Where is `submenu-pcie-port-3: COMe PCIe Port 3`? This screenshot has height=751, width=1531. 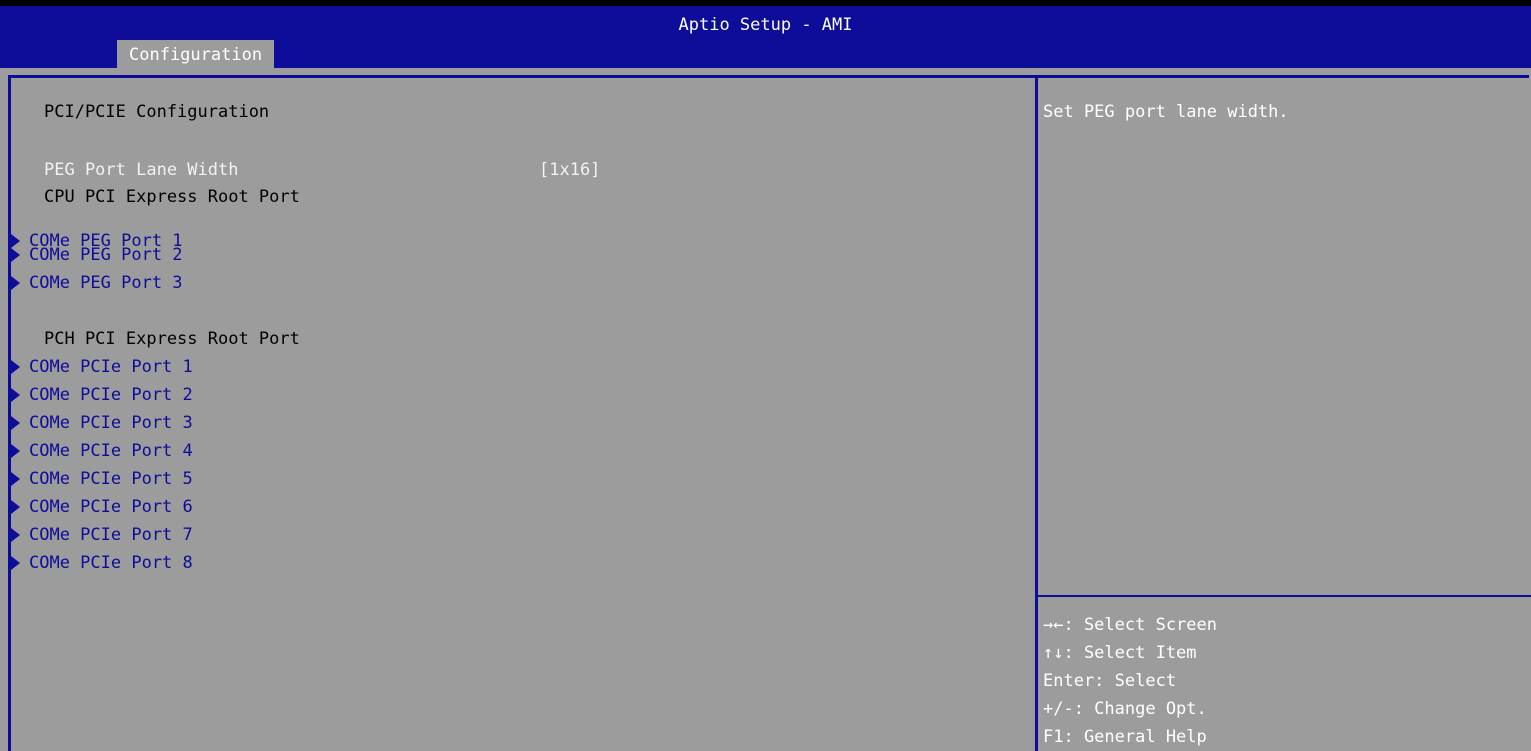 submenu-pcie-port-3: COMe PCIe Port 3 is located at coordinates (111, 423).